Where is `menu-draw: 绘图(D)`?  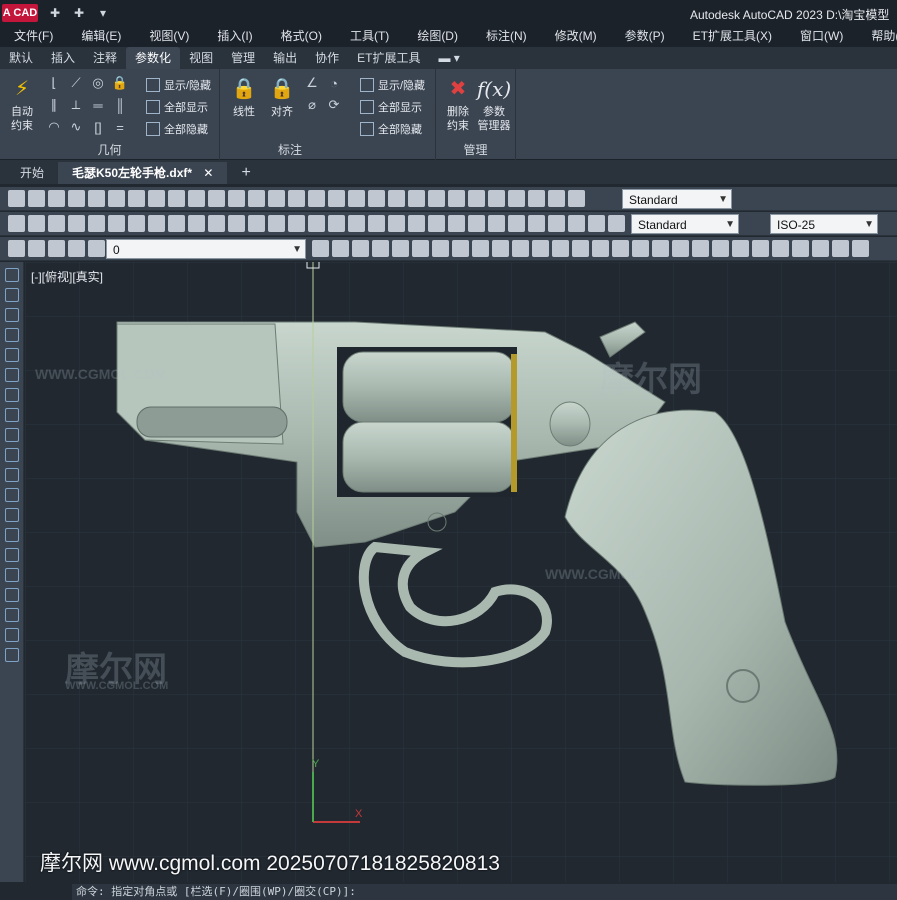 menu-draw: 绘图(D) is located at coordinates (437, 36).